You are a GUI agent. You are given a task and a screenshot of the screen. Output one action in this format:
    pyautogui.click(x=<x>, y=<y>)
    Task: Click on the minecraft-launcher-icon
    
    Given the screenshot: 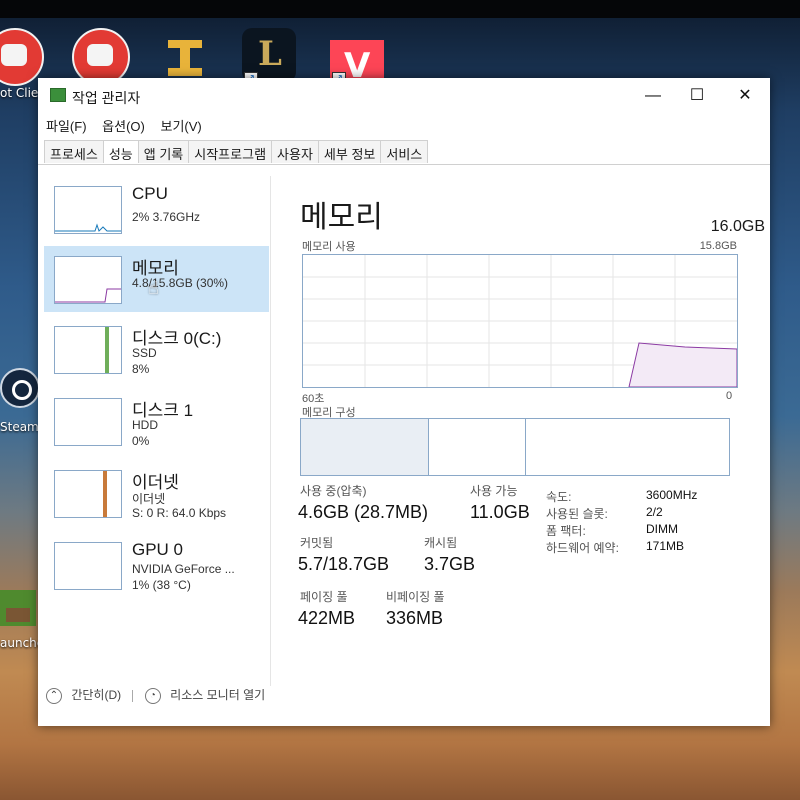 What is the action you would take?
    pyautogui.click(x=18, y=608)
    